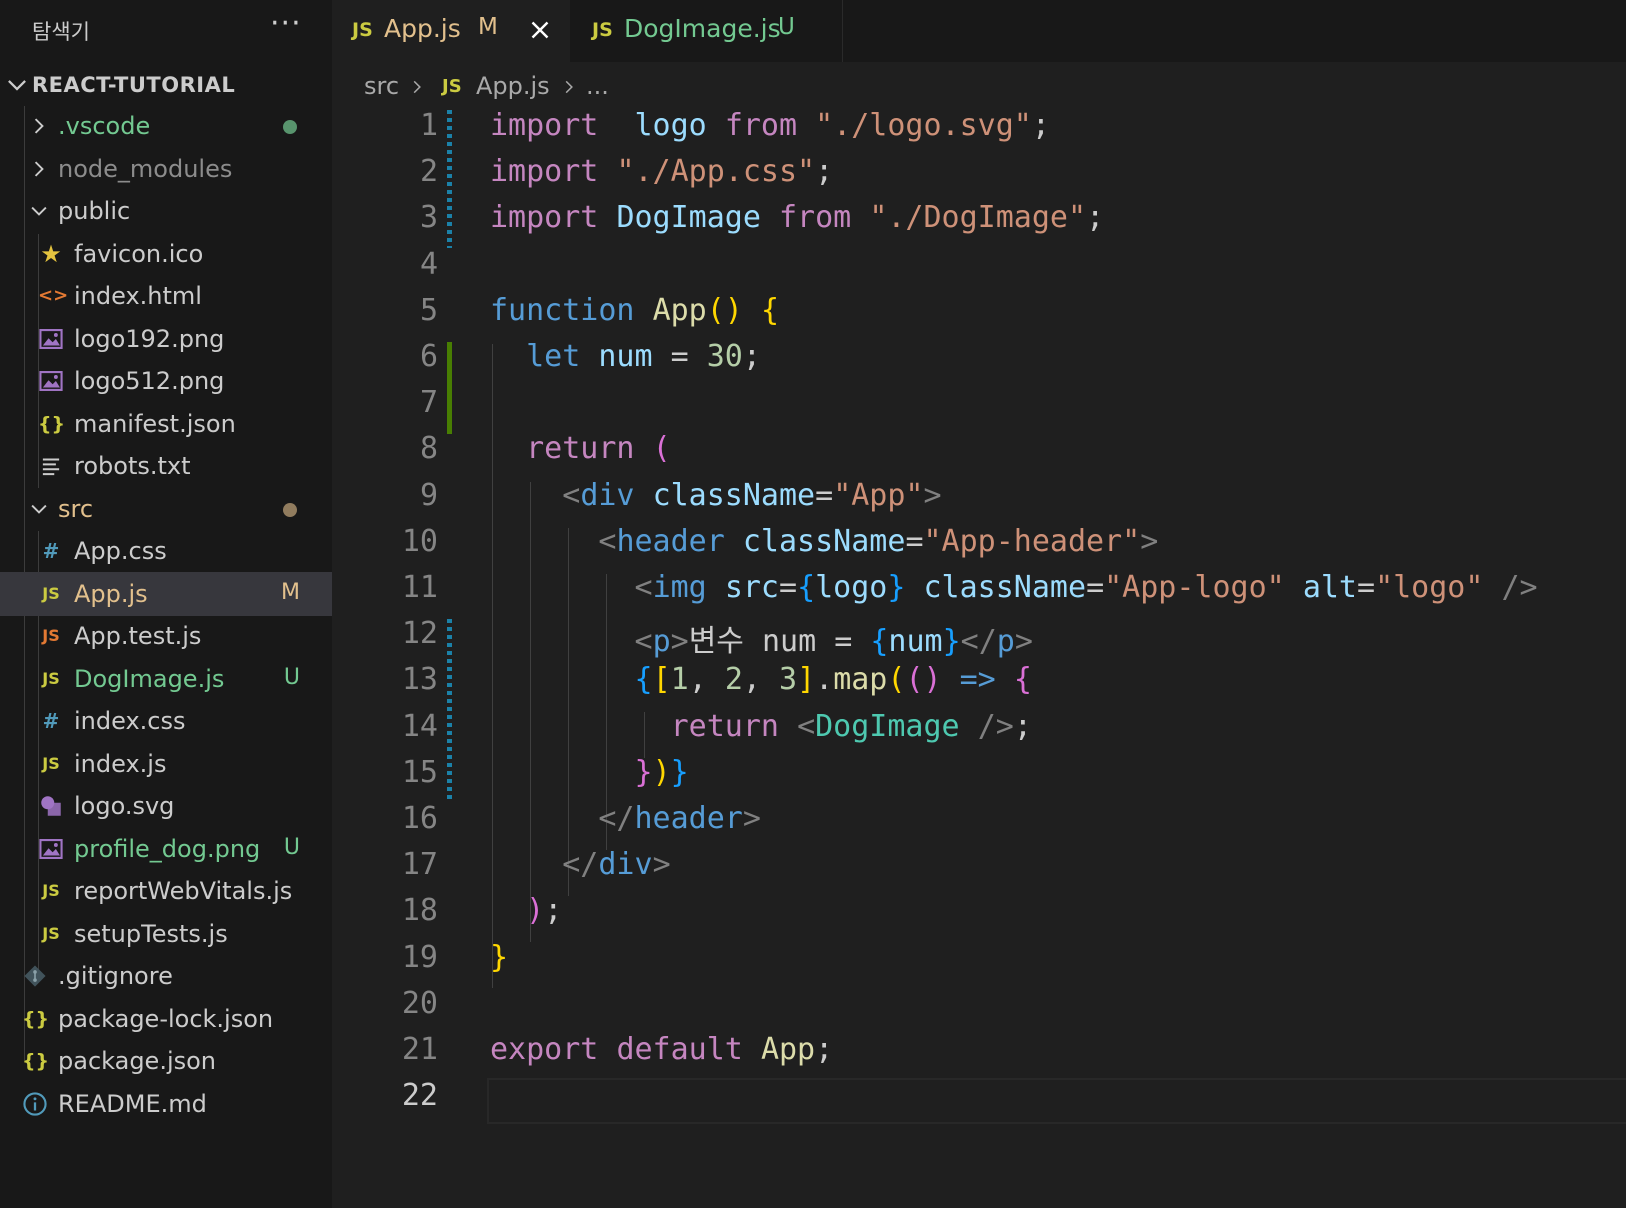 The height and width of the screenshot is (1208, 1626). Describe the element at coordinates (166, 254) in the screenshot. I see `tree-file-favicon: ★ favicon.ico` at that location.